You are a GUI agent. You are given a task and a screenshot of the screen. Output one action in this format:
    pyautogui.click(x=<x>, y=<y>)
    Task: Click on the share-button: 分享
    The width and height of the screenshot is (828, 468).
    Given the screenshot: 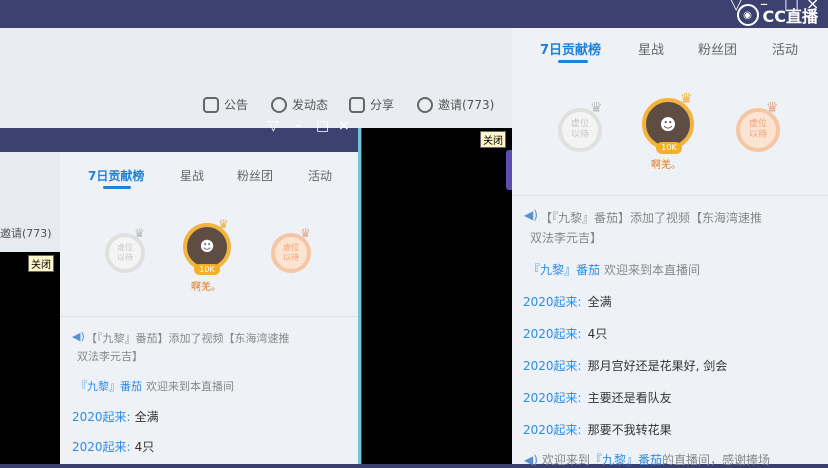 What is the action you would take?
    pyautogui.click(x=371, y=104)
    